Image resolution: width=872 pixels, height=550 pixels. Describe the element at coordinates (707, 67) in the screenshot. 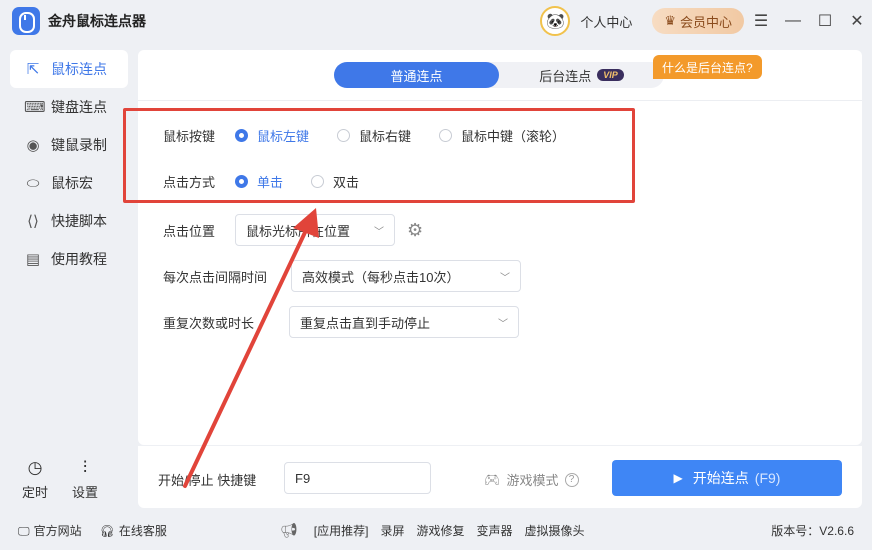

I see `background-help-tip: 什么是后台连点?` at that location.